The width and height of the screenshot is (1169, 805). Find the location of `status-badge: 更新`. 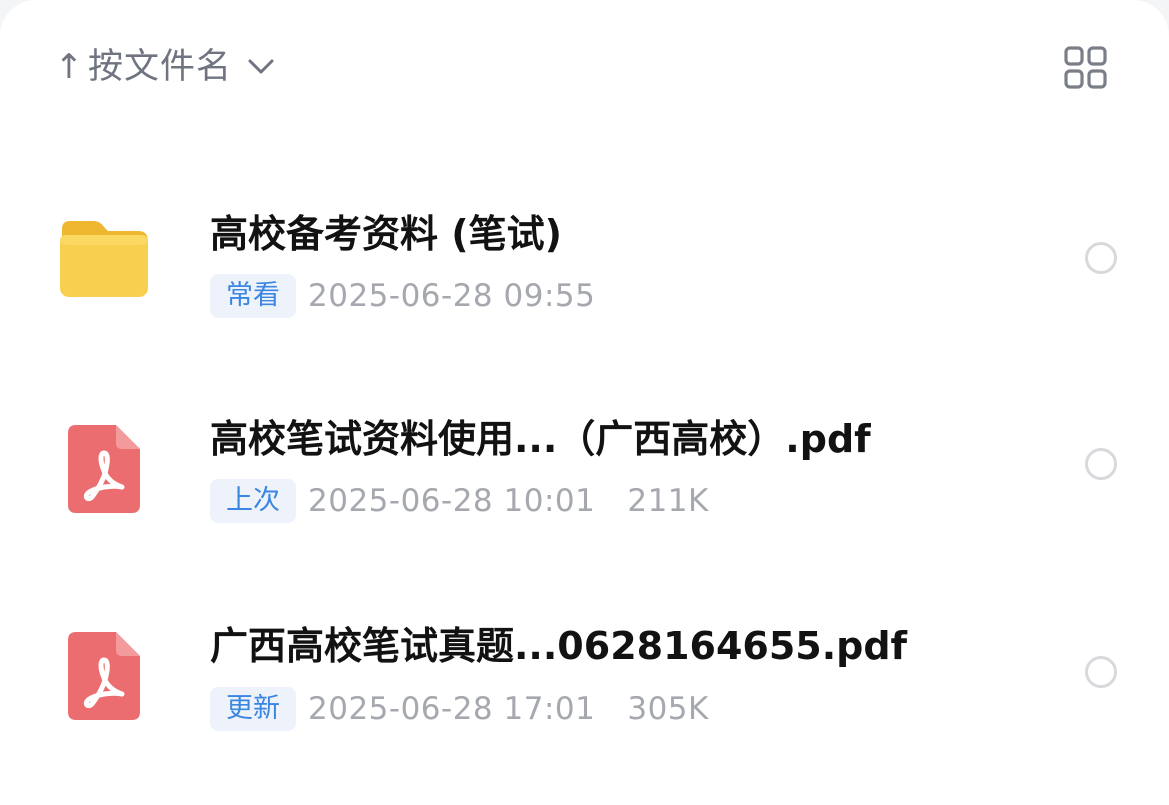

status-badge: 更新 is located at coordinates (253, 709).